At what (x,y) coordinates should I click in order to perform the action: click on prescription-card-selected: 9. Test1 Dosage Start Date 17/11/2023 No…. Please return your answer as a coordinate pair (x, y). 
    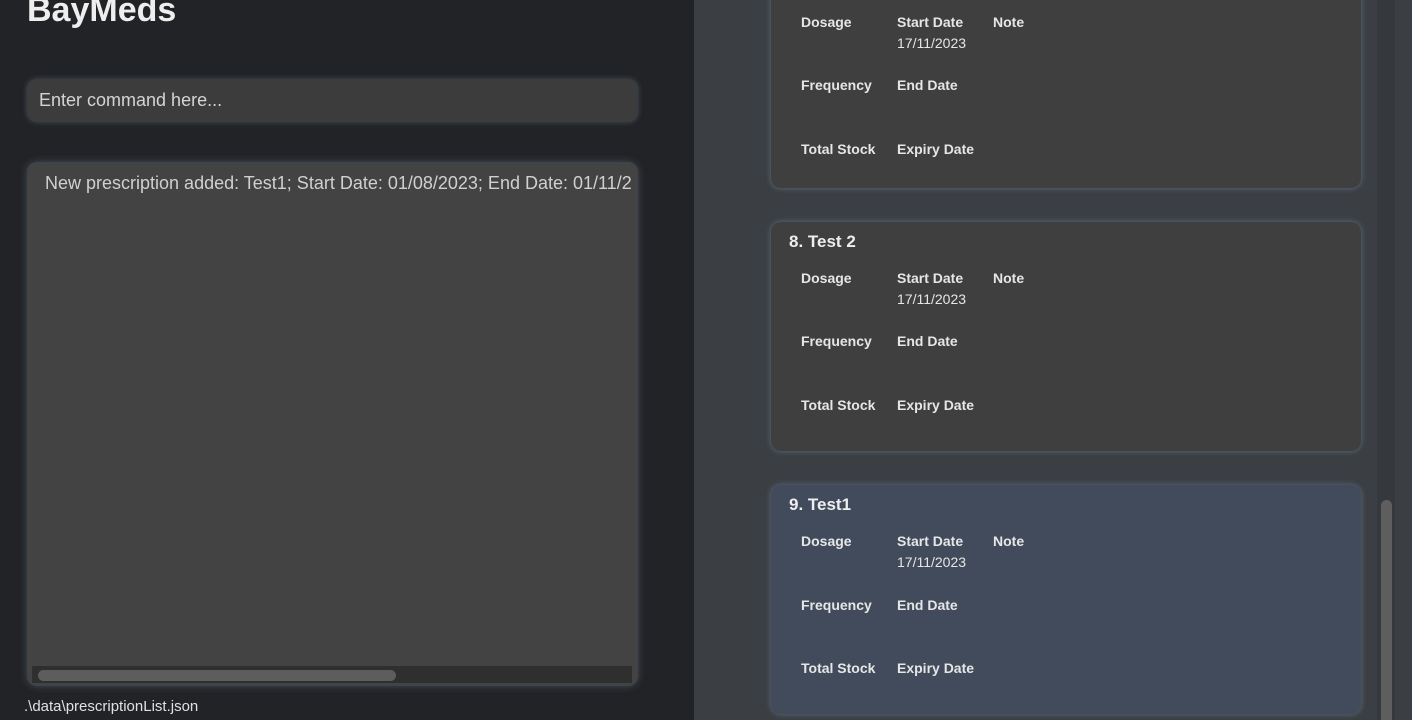
    Looking at the image, I should click on (1066, 599).